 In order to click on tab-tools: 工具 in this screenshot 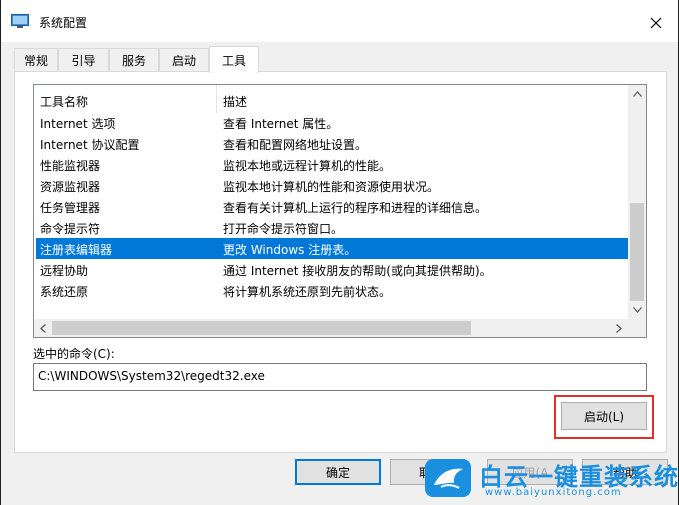, I will do `click(234, 59)`.